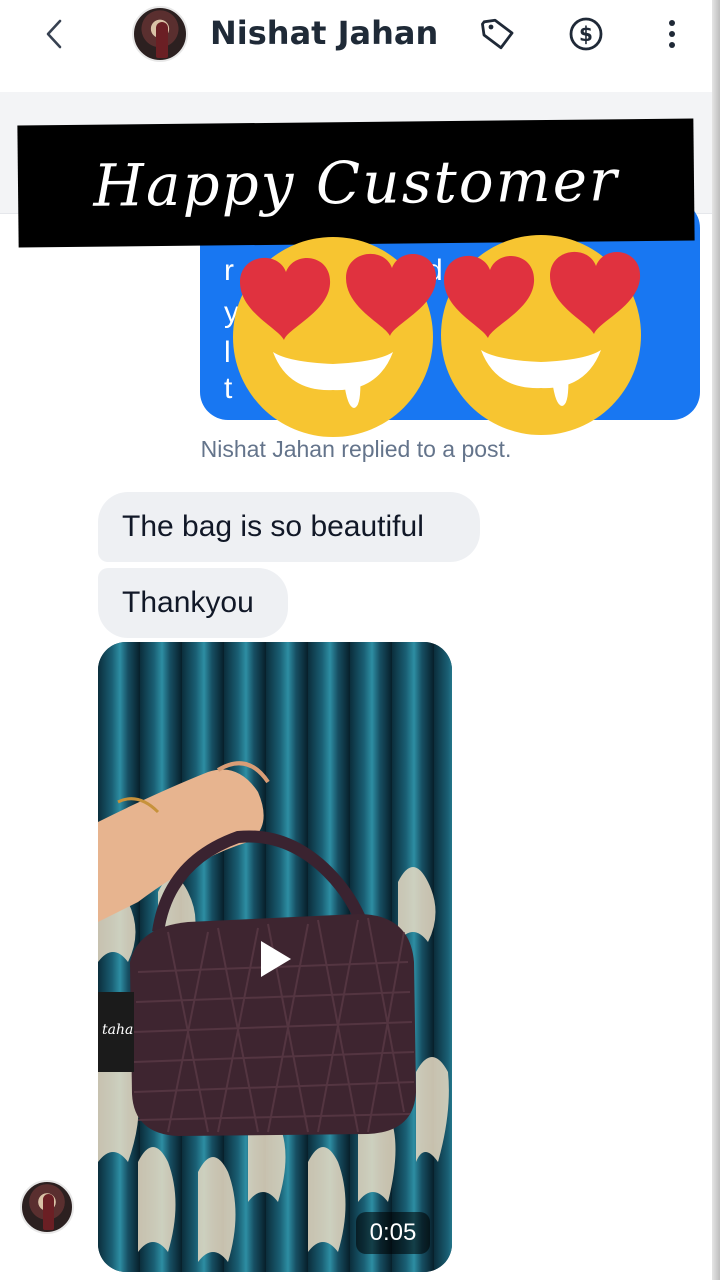 Image resolution: width=720 pixels, height=1280 pixels. I want to click on brand-tag-text: taha, so click(117, 1030).